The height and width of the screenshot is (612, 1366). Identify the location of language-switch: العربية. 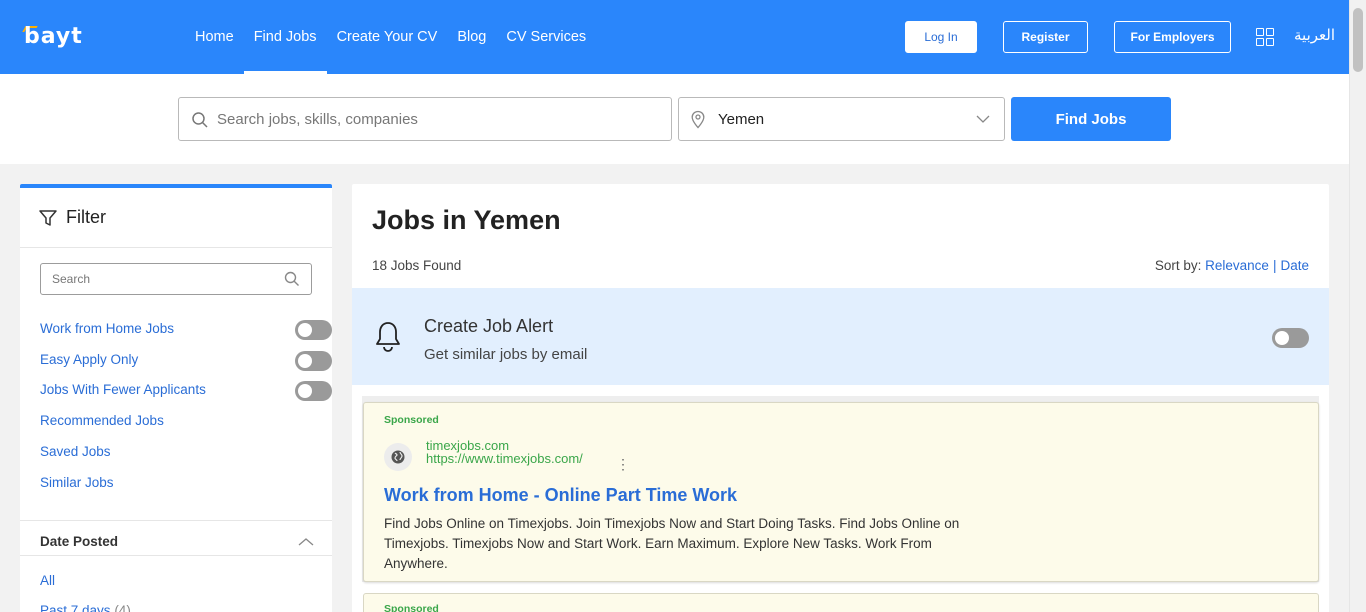
(1314, 35).